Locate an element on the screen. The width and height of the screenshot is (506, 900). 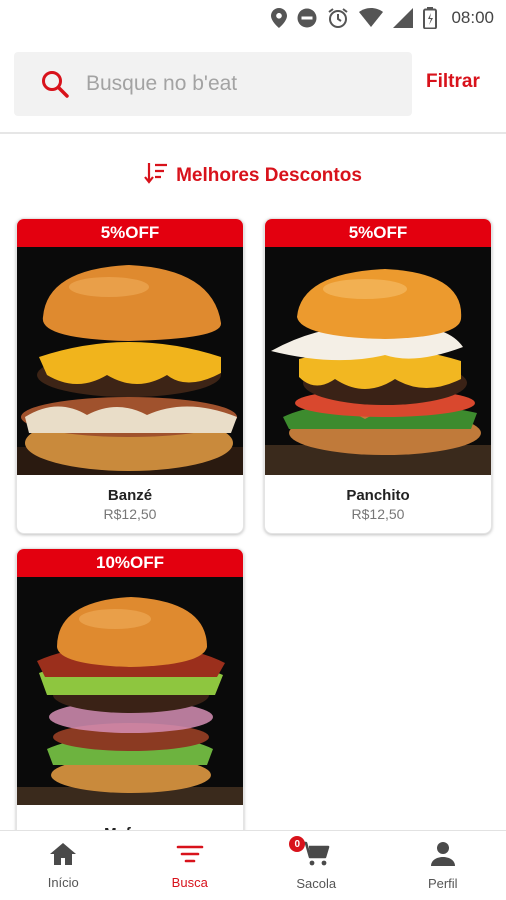
nav-item-sacola: 0 Sacola is located at coordinates (316, 865).